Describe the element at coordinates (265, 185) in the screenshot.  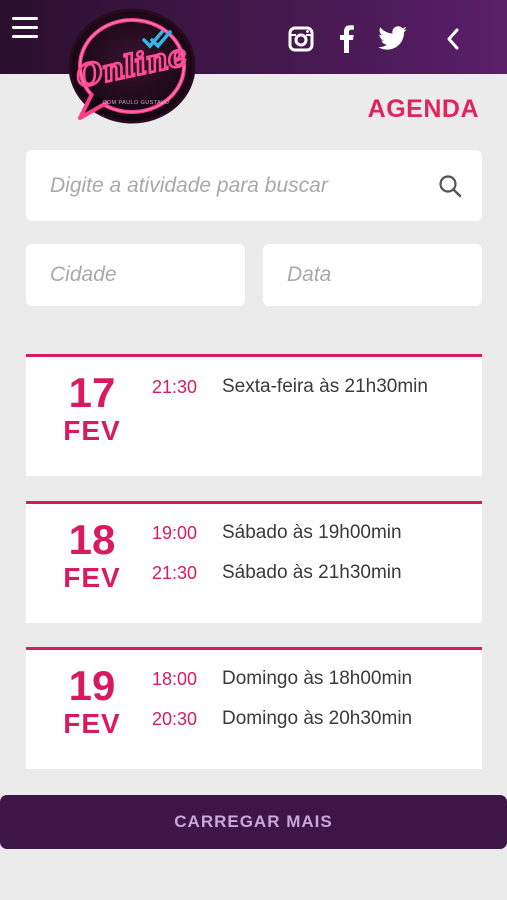
I see `search-input` at that location.